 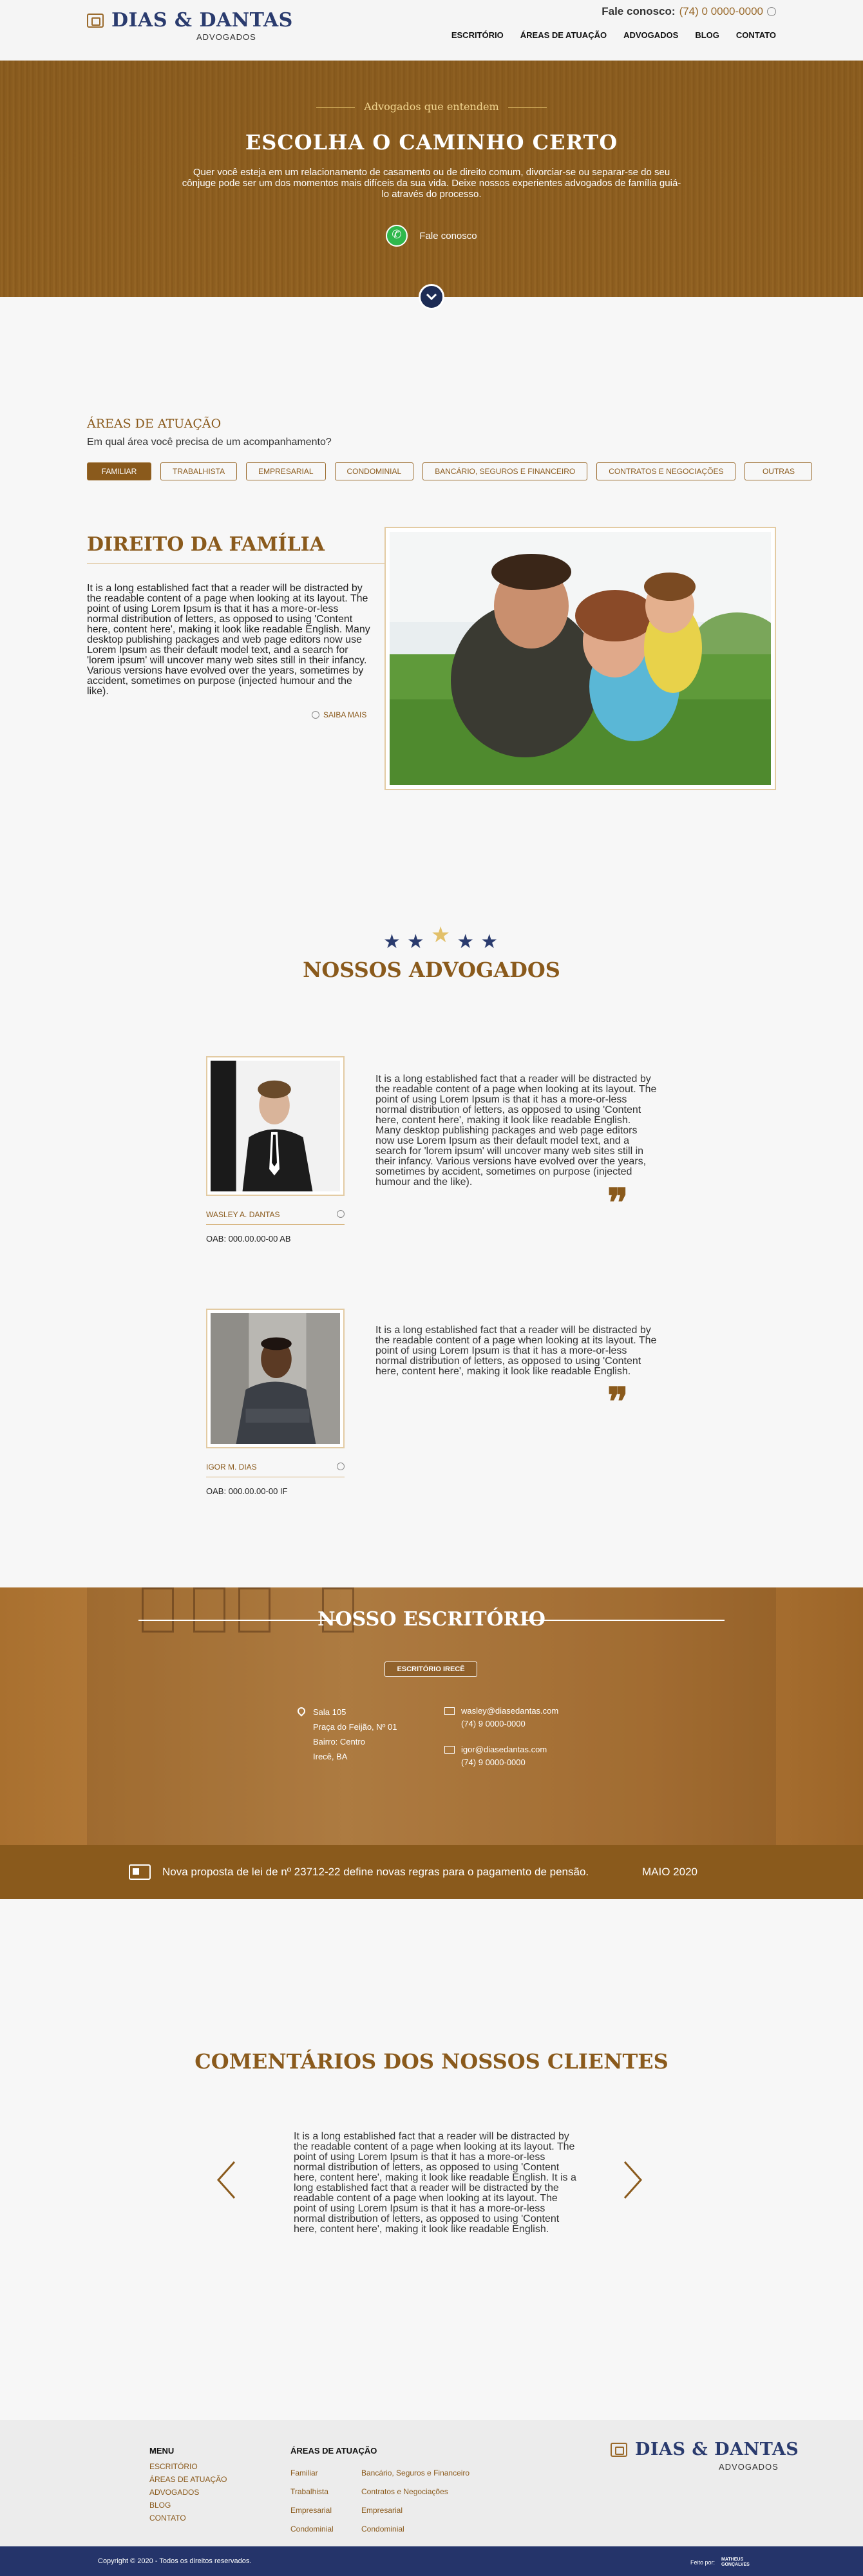 I want to click on scroll-down-button, so click(x=431, y=297).